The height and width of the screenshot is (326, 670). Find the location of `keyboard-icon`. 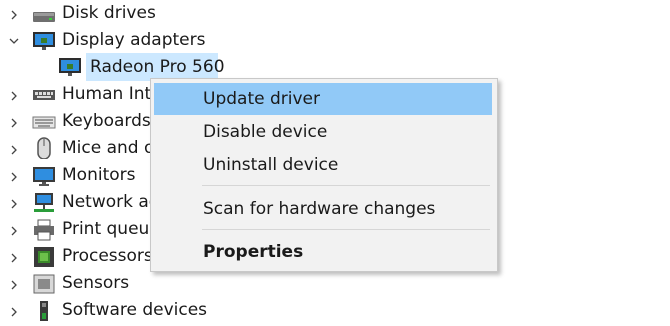

keyboard-icon is located at coordinates (44, 122).